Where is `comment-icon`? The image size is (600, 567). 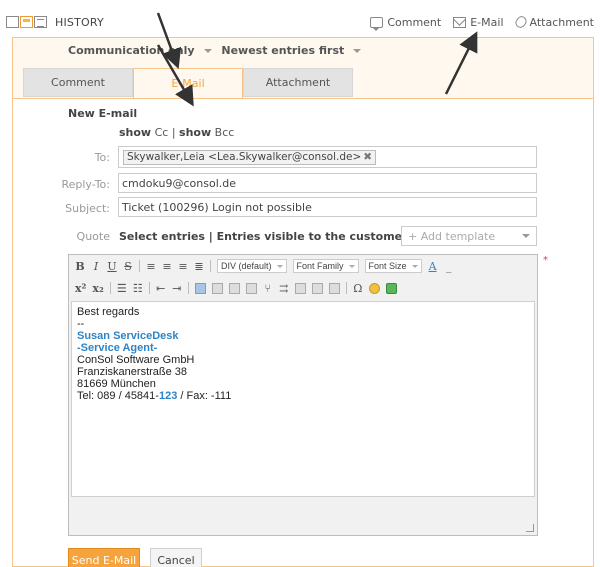 comment-icon is located at coordinates (377, 23).